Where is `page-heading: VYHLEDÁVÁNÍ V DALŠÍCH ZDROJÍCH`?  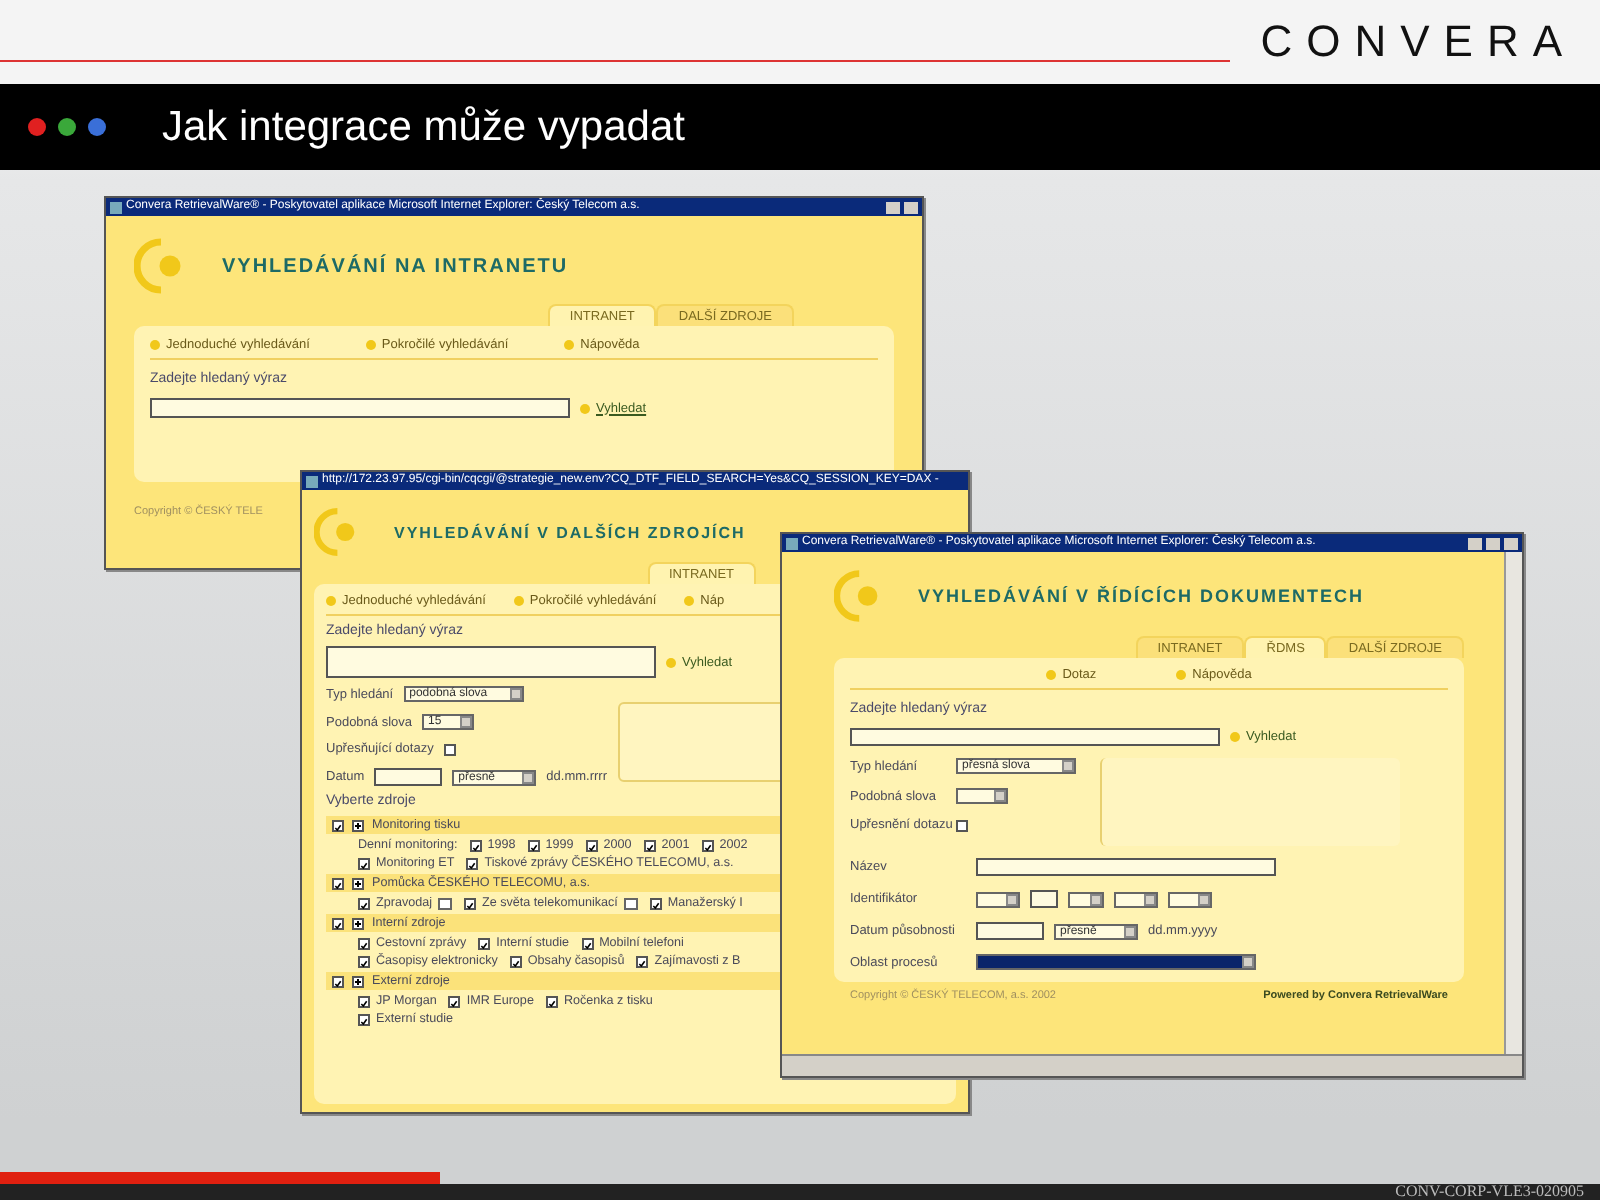 page-heading: VYHLEDÁVÁNÍ V DALŠÍCH ZDROJÍCH is located at coordinates (570, 532).